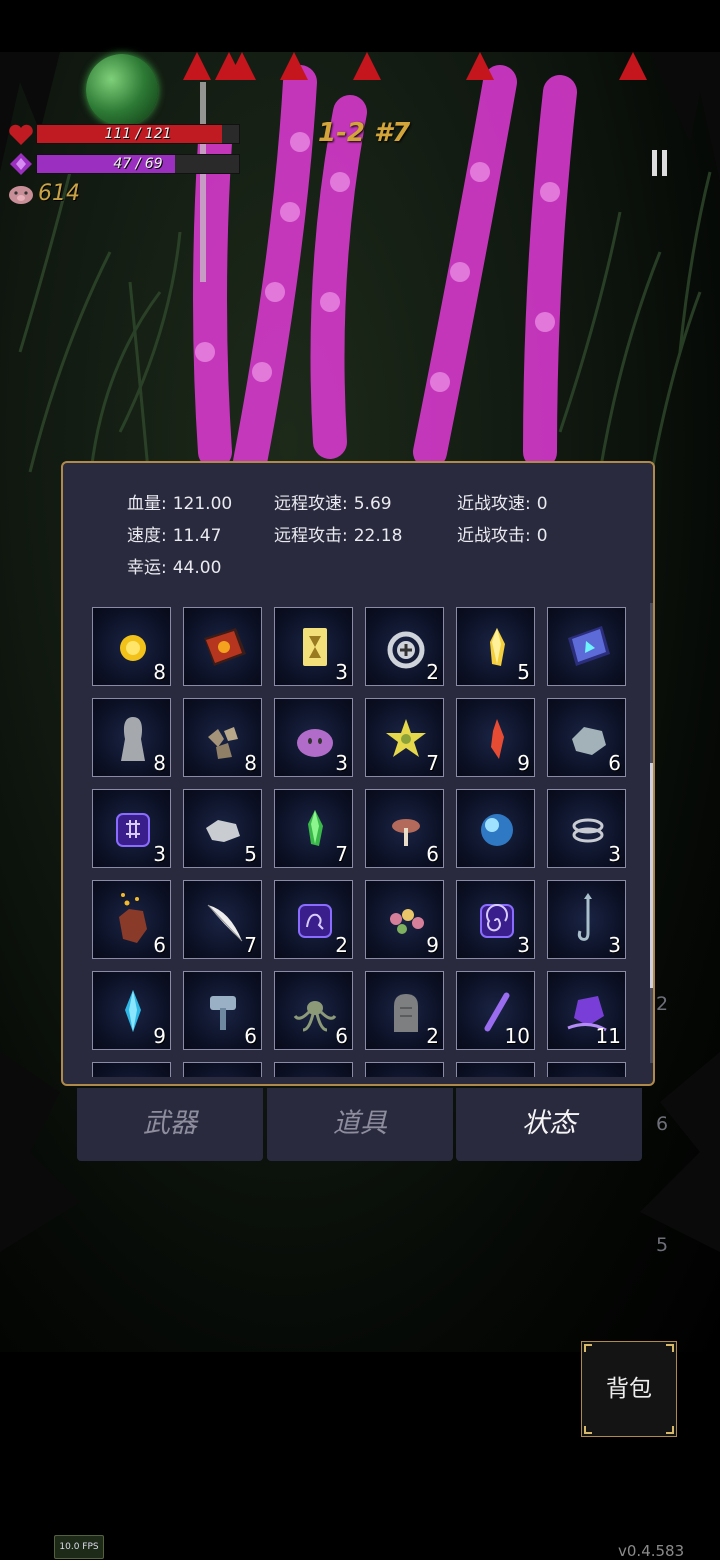  I want to click on health-bar: 111 / 121, so click(138, 134).